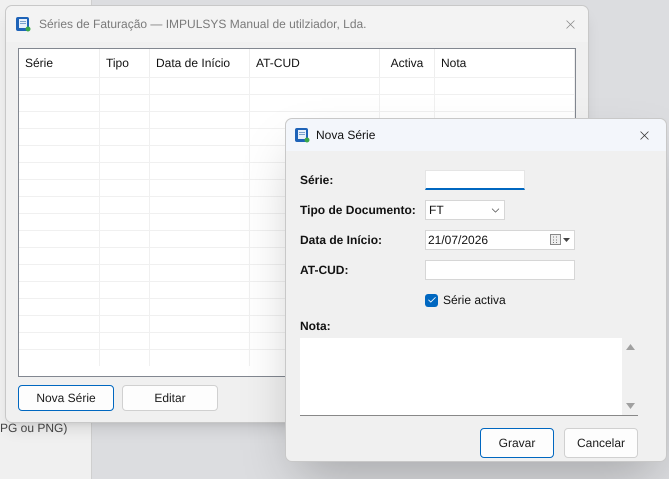 Image resolution: width=669 pixels, height=479 pixels. Describe the element at coordinates (193, 63) in the screenshot. I see `column-header: Data de Início` at that location.